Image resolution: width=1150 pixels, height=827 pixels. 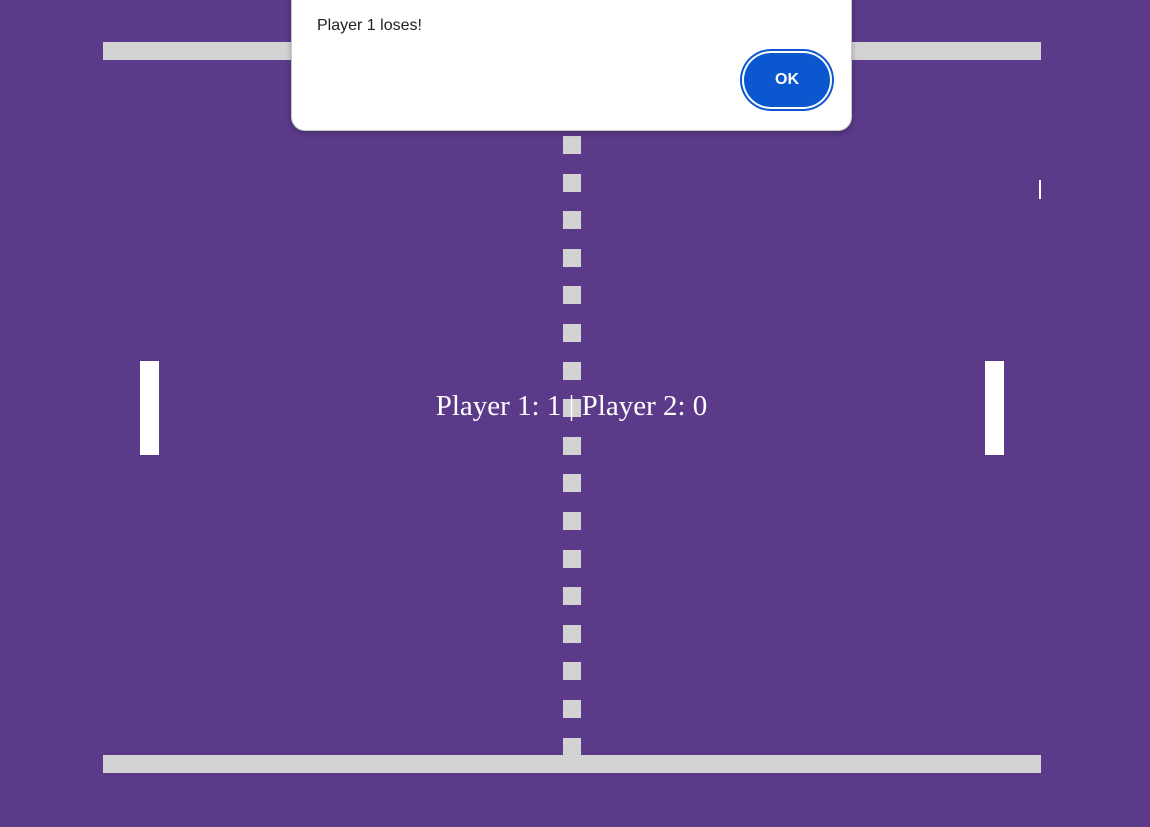 What do you see at coordinates (572, 764) in the screenshot?
I see `bottom-wall` at bounding box center [572, 764].